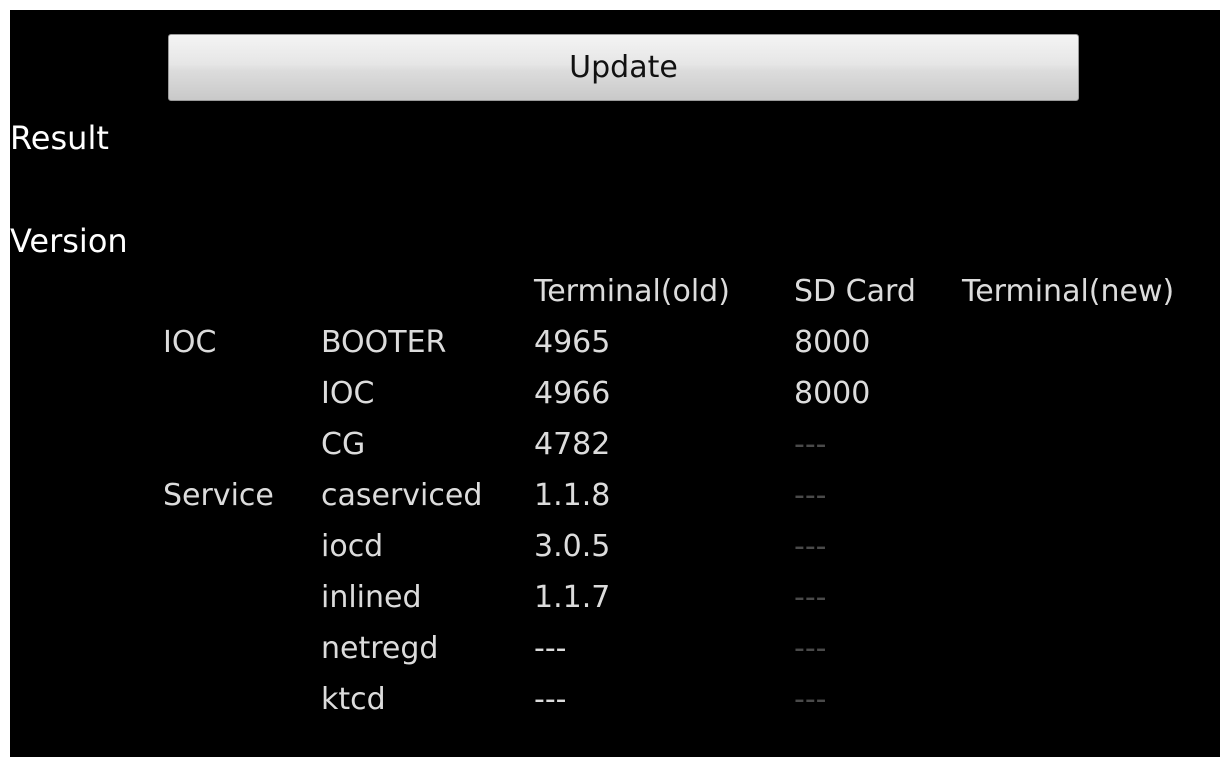 The width and height of the screenshot is (1220, 757). Describe the element at coordinates (572, 597) in the screenshot. I see `row-terminal-old-value: 1.1.7` at that location.